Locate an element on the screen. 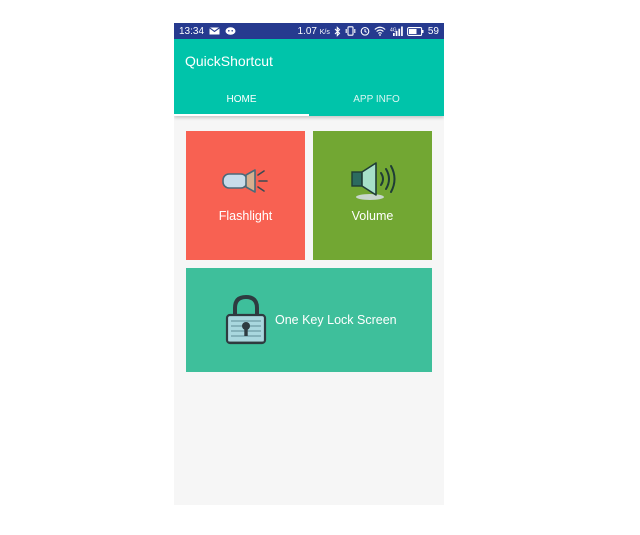  network-speed: 1.07 K/s is located at coordinates (313, 31).